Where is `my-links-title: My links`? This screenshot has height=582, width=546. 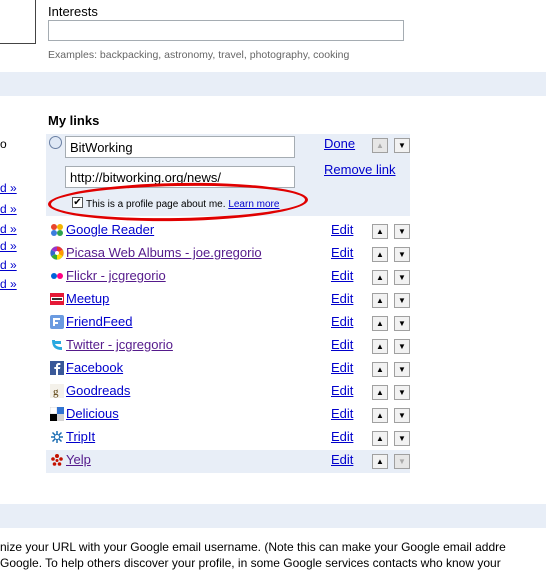 my-links-title: My links is located at coordinates (74, 120).